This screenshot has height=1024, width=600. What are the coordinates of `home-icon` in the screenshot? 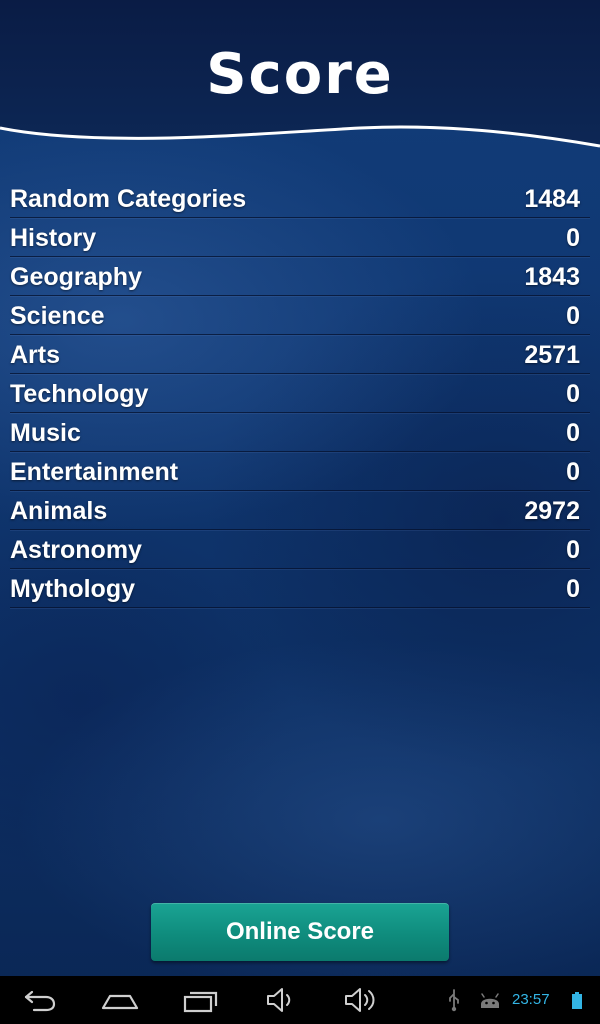 It's located at (120, 1000).